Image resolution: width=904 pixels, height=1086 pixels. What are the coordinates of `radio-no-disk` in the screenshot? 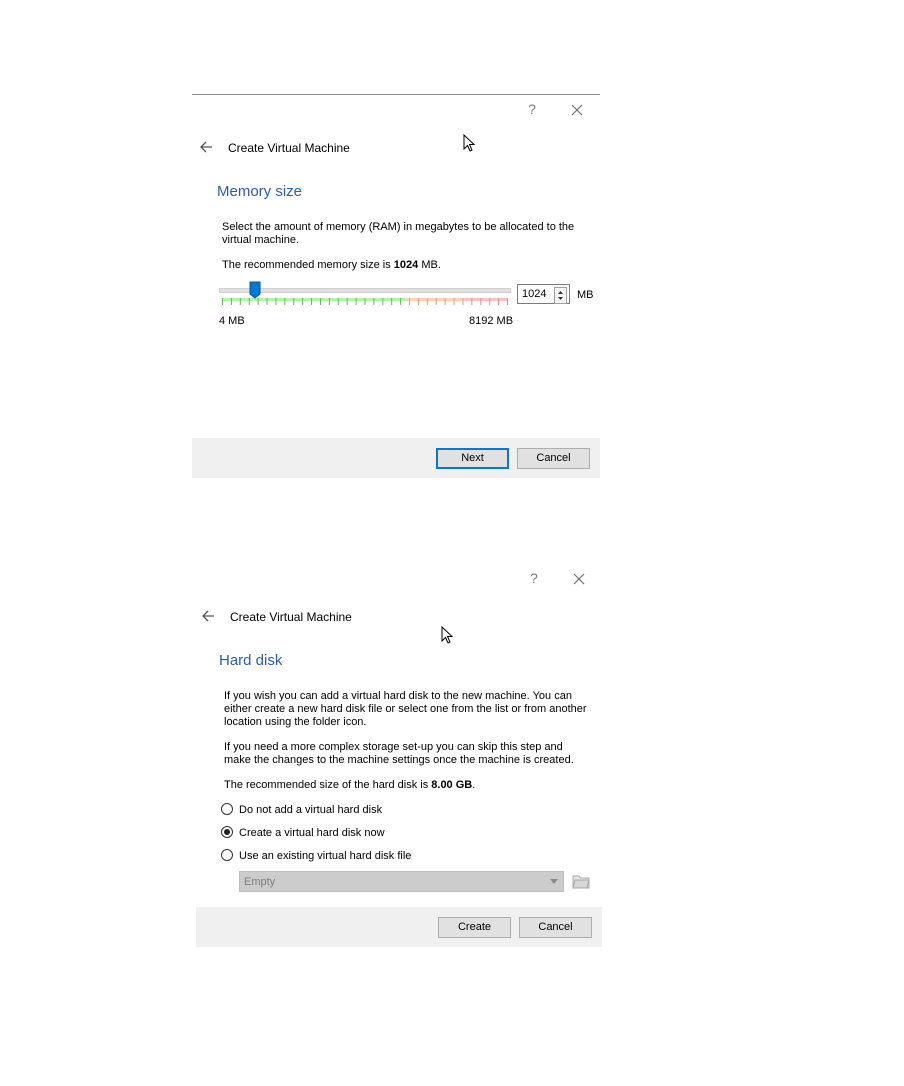 It's located at (227, 809).